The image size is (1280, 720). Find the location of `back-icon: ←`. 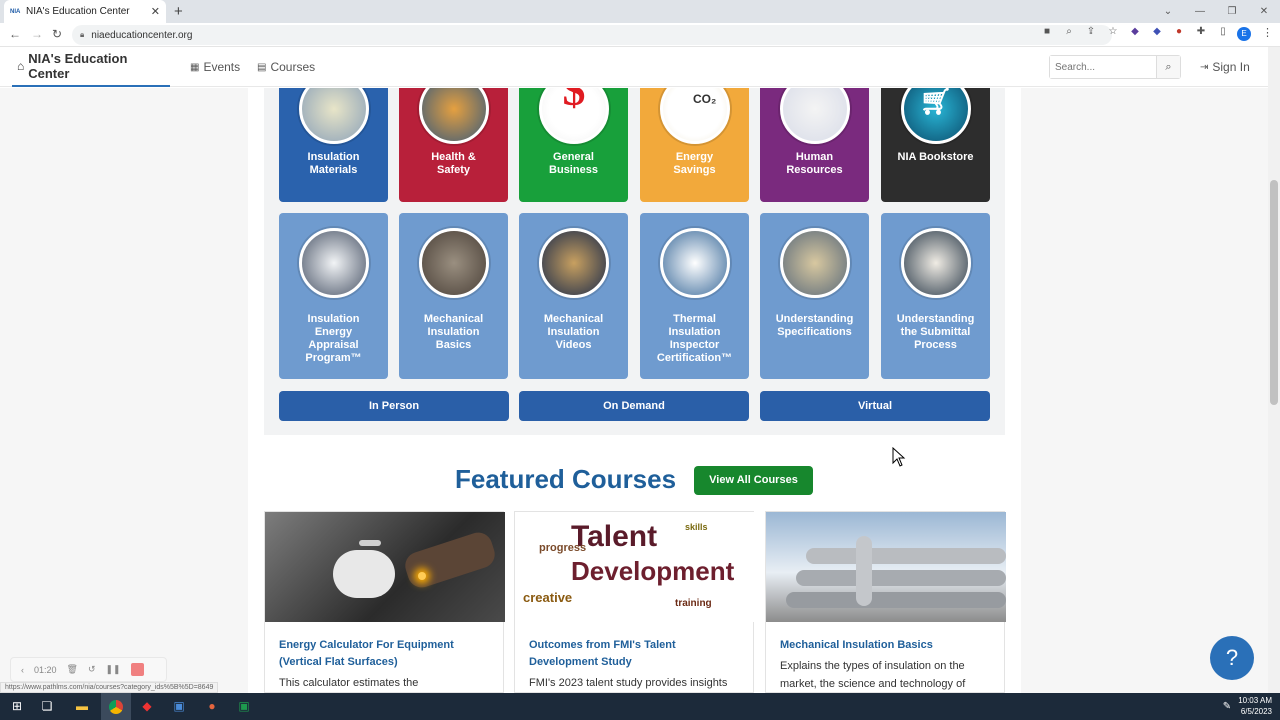

back-icon: ← is located at coordinates (15, 34).